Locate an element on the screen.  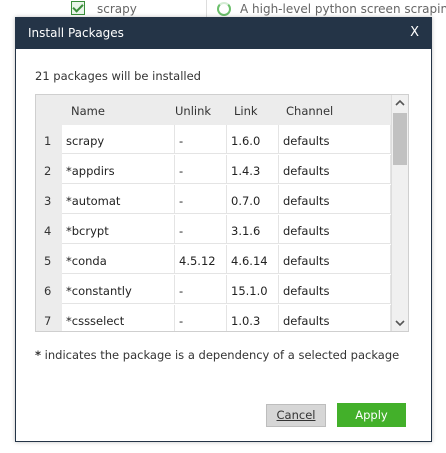
row-number: 6 is located at coordinates (48, 291).